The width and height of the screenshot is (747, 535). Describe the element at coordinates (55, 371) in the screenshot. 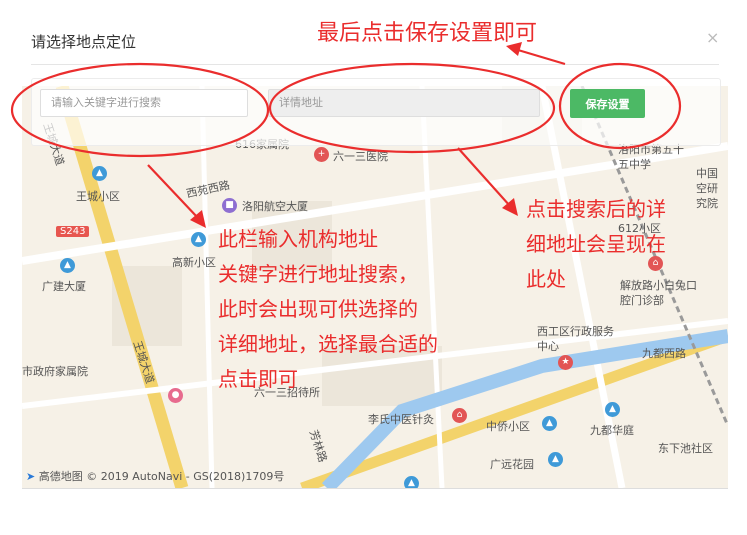

I see `map-label-gov-housing: 市政府家属院` at that location.